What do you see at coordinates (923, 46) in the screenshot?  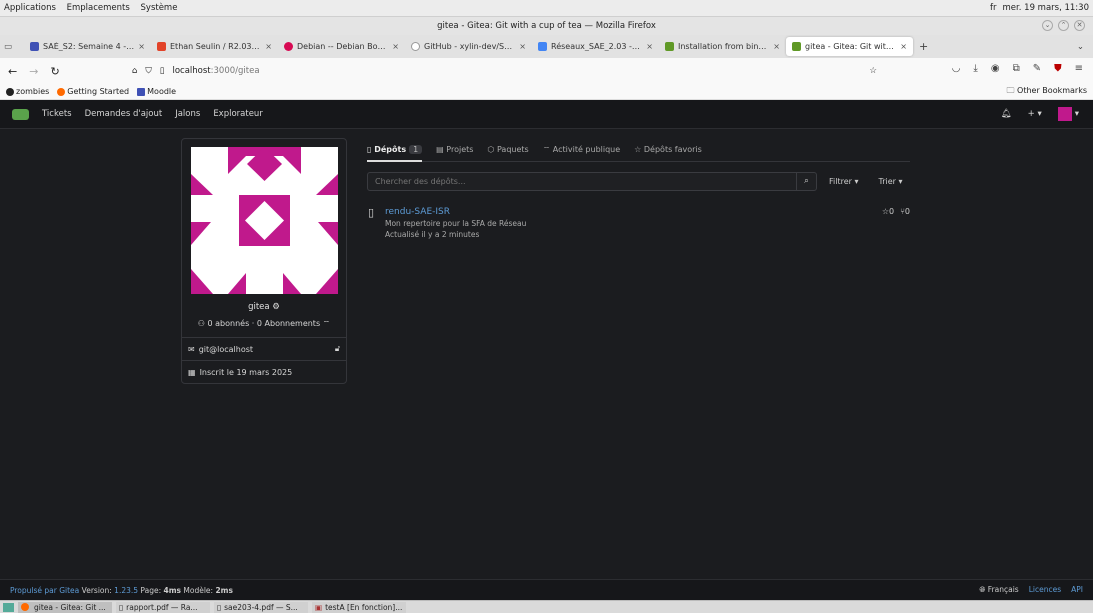 I see `new-tab-button: +` at bounding box center [923, 46].